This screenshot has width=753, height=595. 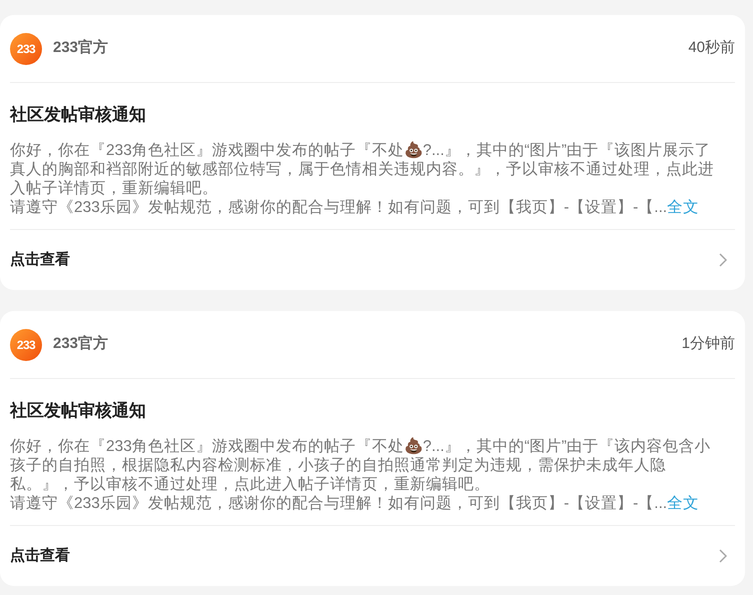 I want to click on timestamp: 1分钟前, so click(x=708, y=344).